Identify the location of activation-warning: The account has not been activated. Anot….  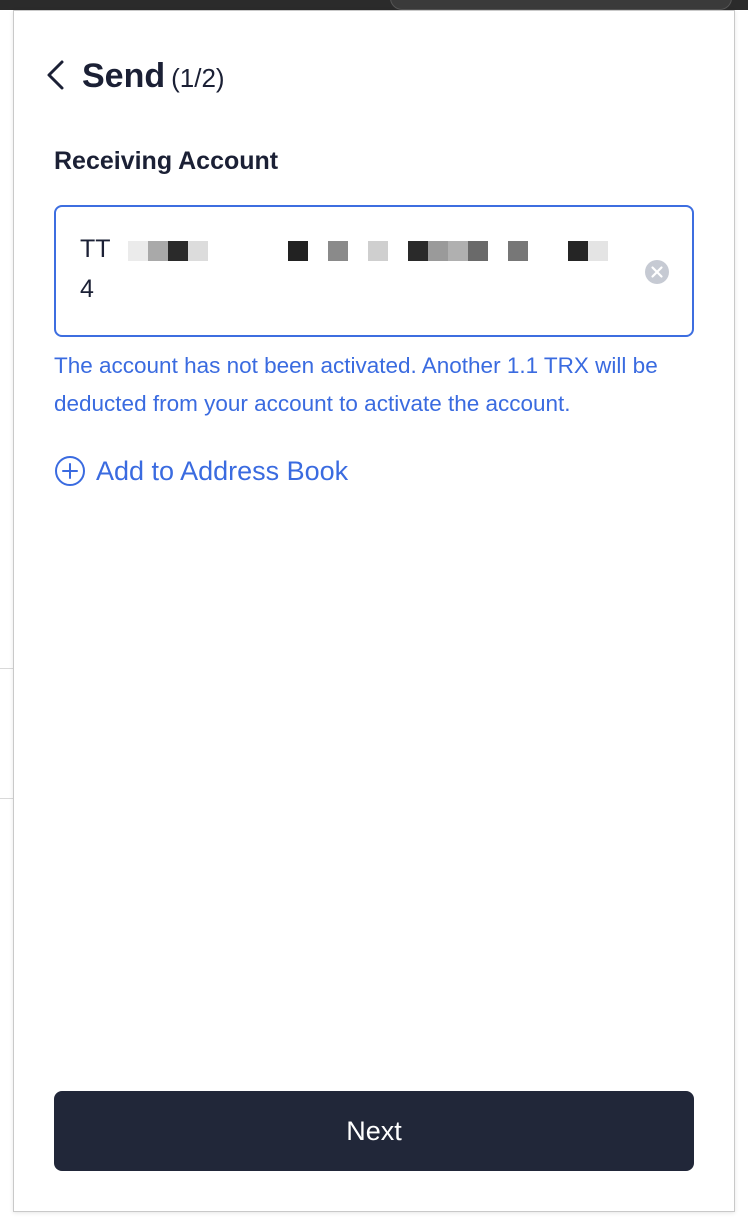
(356, 384).